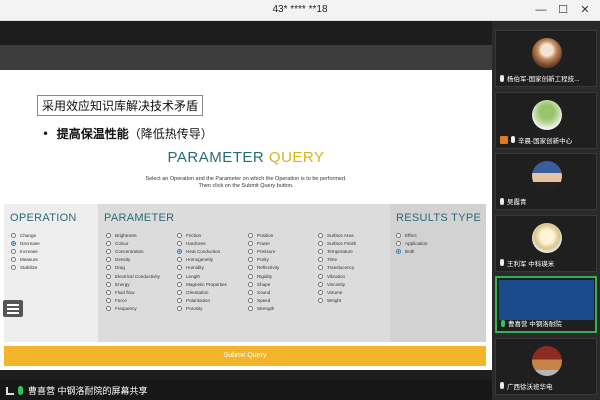  What do you see at coordinates (406, 235) in the screenshot?
I see `results-option: Effect` at bounding box center [406, 235].